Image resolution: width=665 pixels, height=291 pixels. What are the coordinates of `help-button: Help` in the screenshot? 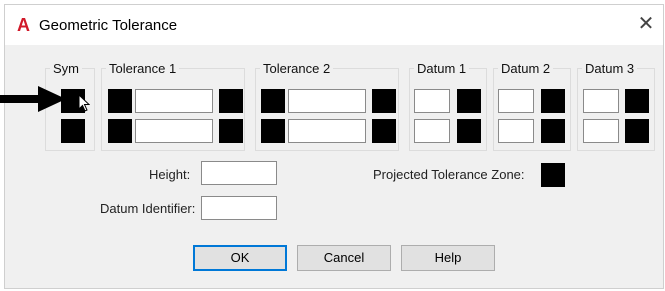 It's located at (448, 258).